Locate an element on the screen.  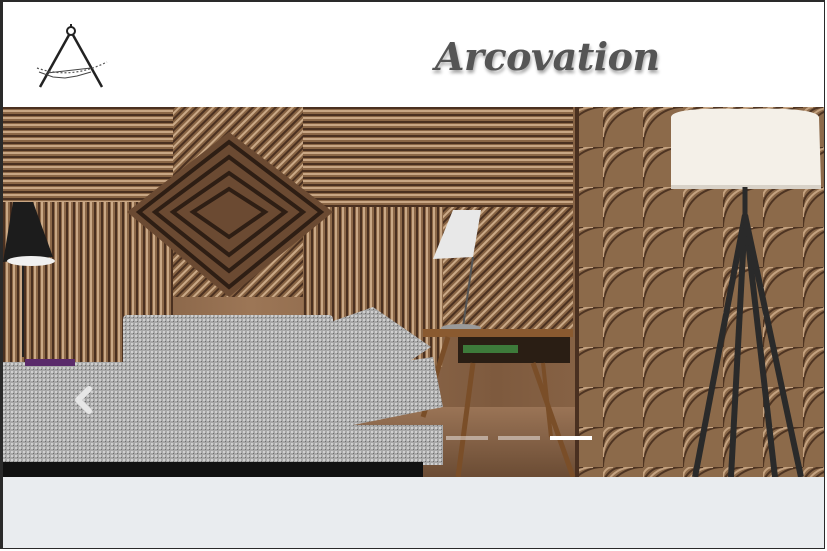
brand-name: Arcovation is located at coordinates (547, 57).